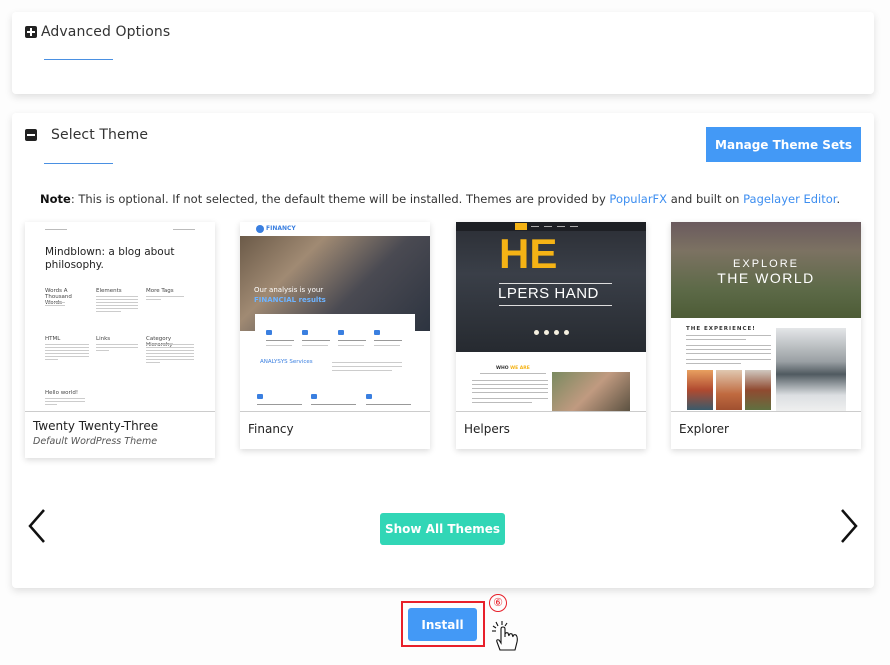 The width and height of the screenshot is (890, 665). I want to click on preview-logo: FINANCY, so click(281, 228).